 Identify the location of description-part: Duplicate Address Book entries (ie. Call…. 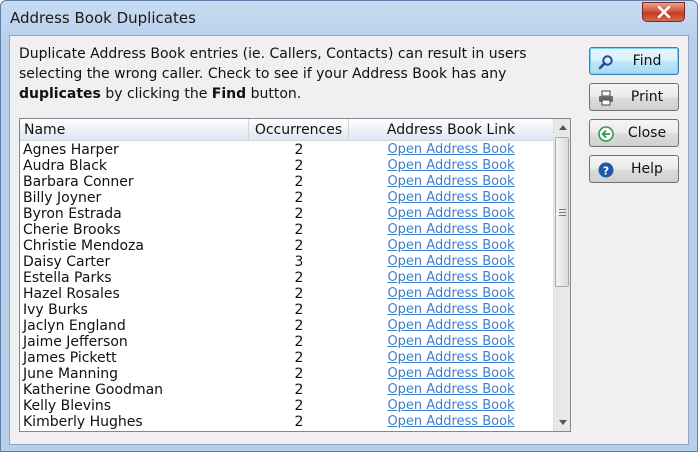
(273, 64).